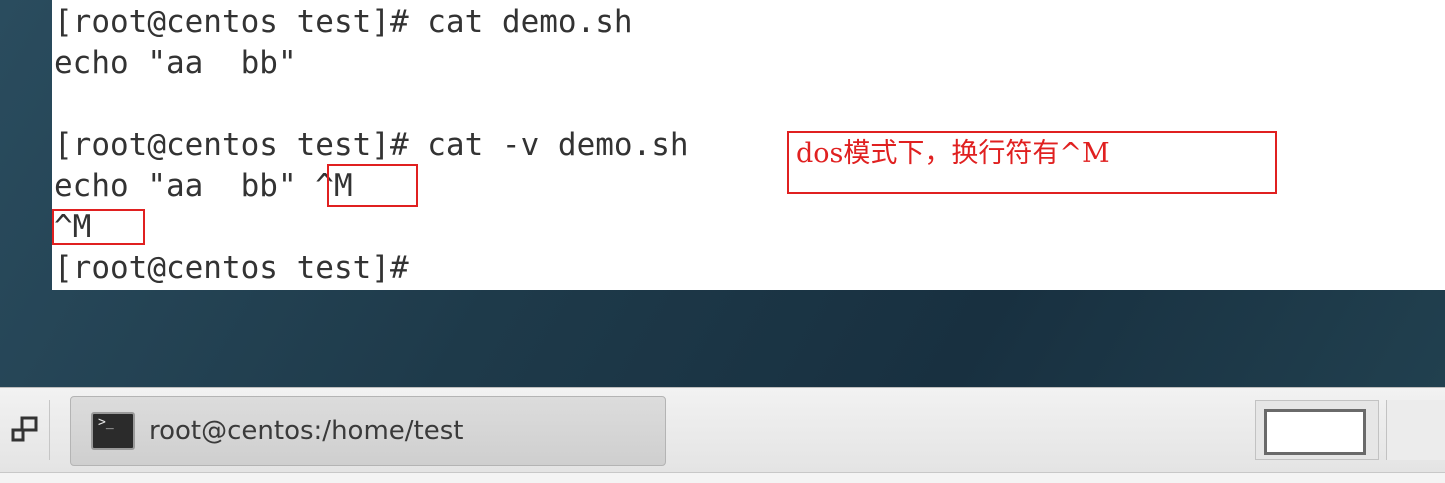 The width and height of the screenshot is (1445, 483). I want to click on terminal-icon: >_, so click(113, 431).